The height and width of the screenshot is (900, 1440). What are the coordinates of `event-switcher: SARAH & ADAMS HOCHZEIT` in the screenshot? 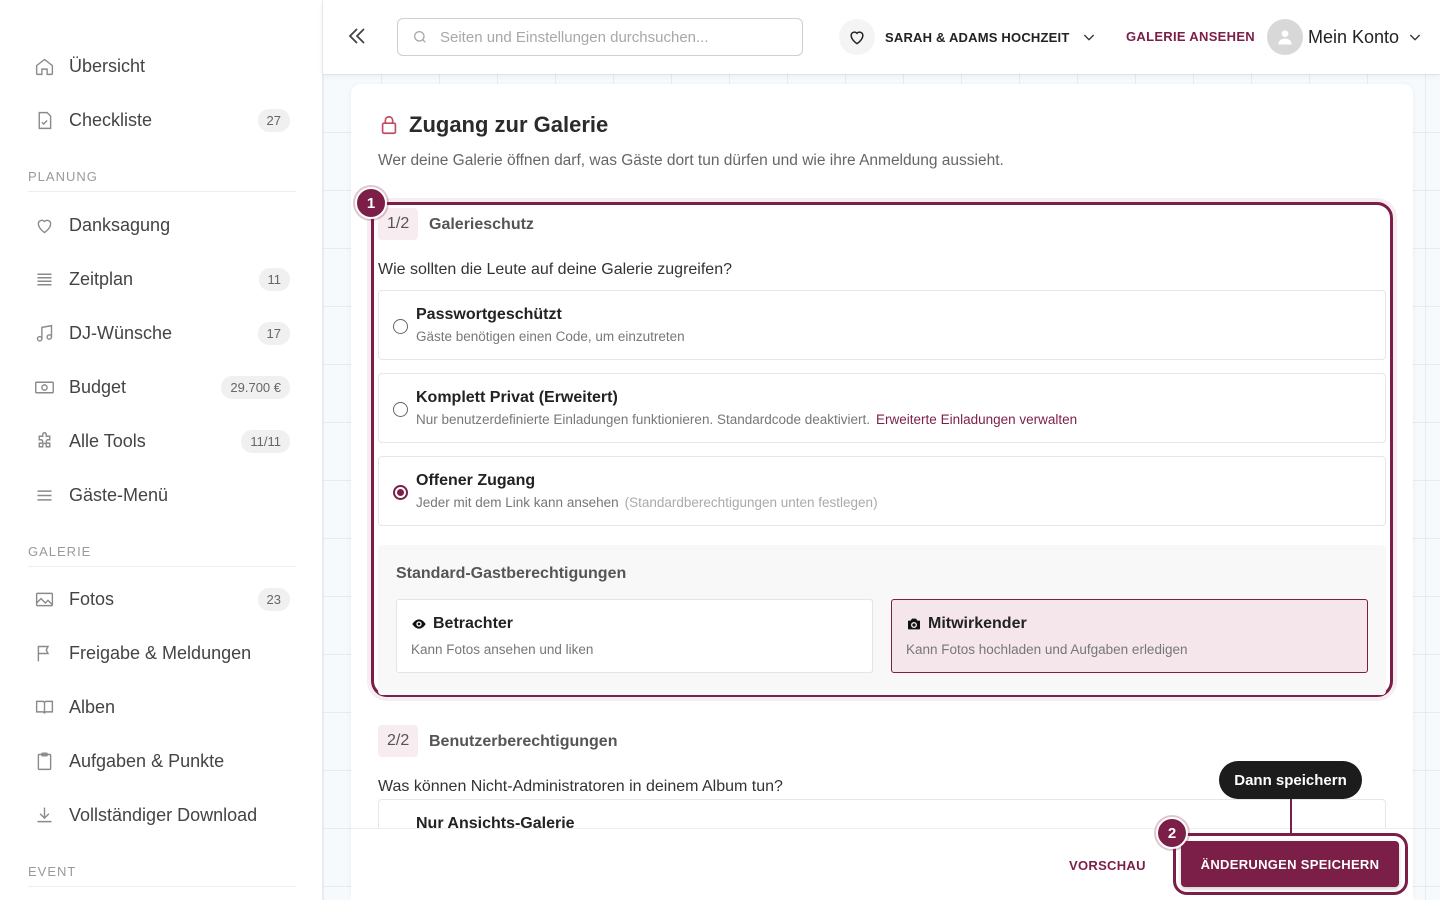 It's located at (968, 37).